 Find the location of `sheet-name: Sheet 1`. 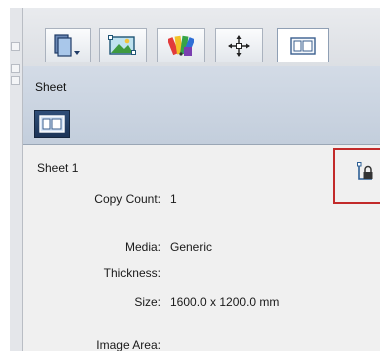

sheet-name: Sheet 1 is located at coordinates (58, 168).